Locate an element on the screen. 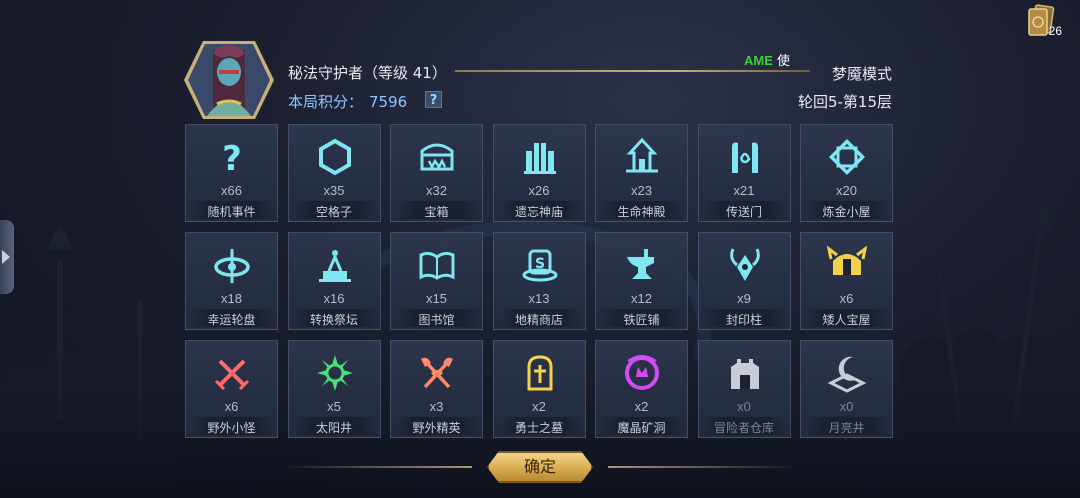 This screenshot has width=1080, height=498. tile-temple-pillars: x26 遗忘神庙 is located at coordinates (539, 173).